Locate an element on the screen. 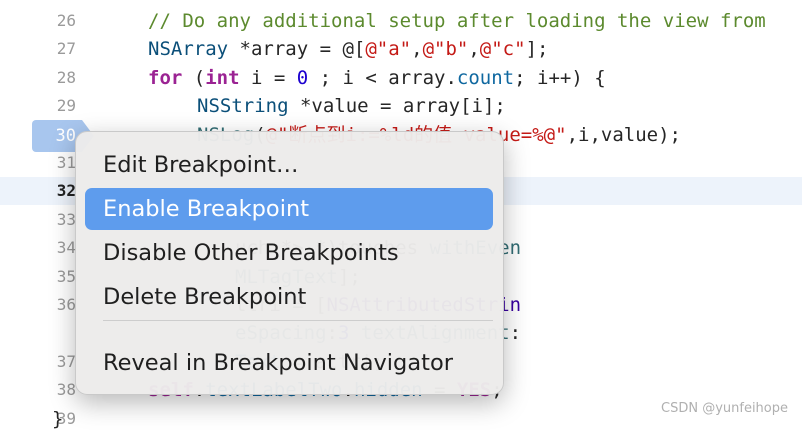  code-text: for (int i = 0 ; i < array.count; i++) { is located at coordinates (377, 78).